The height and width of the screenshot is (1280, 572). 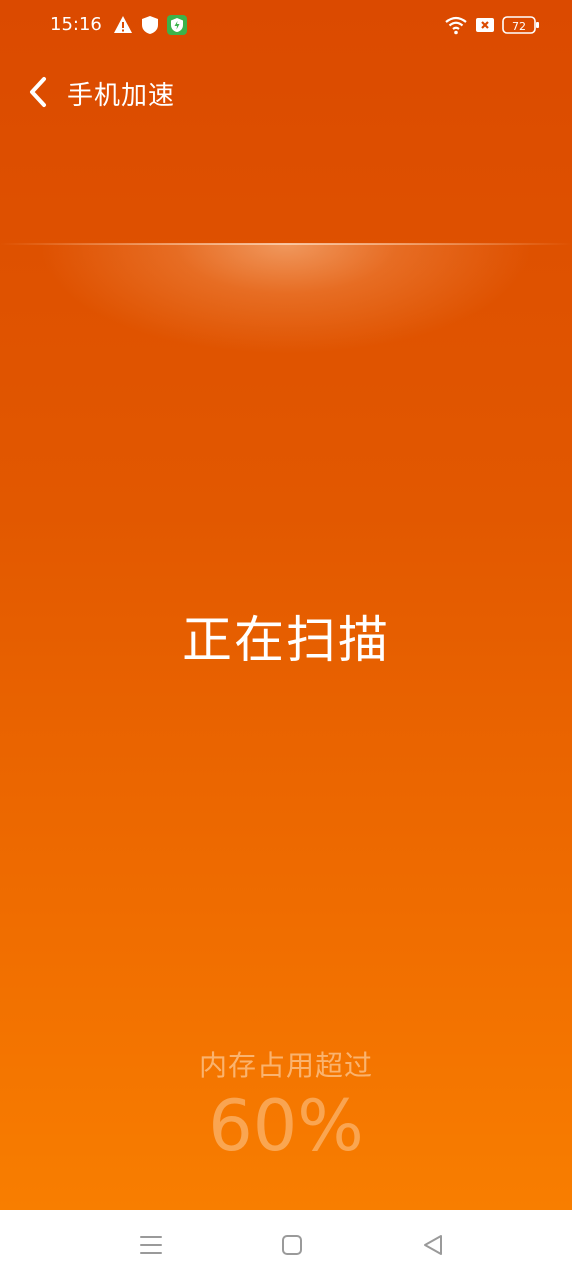 I want to click on home-square-icon, so click(x=292, y=1245).